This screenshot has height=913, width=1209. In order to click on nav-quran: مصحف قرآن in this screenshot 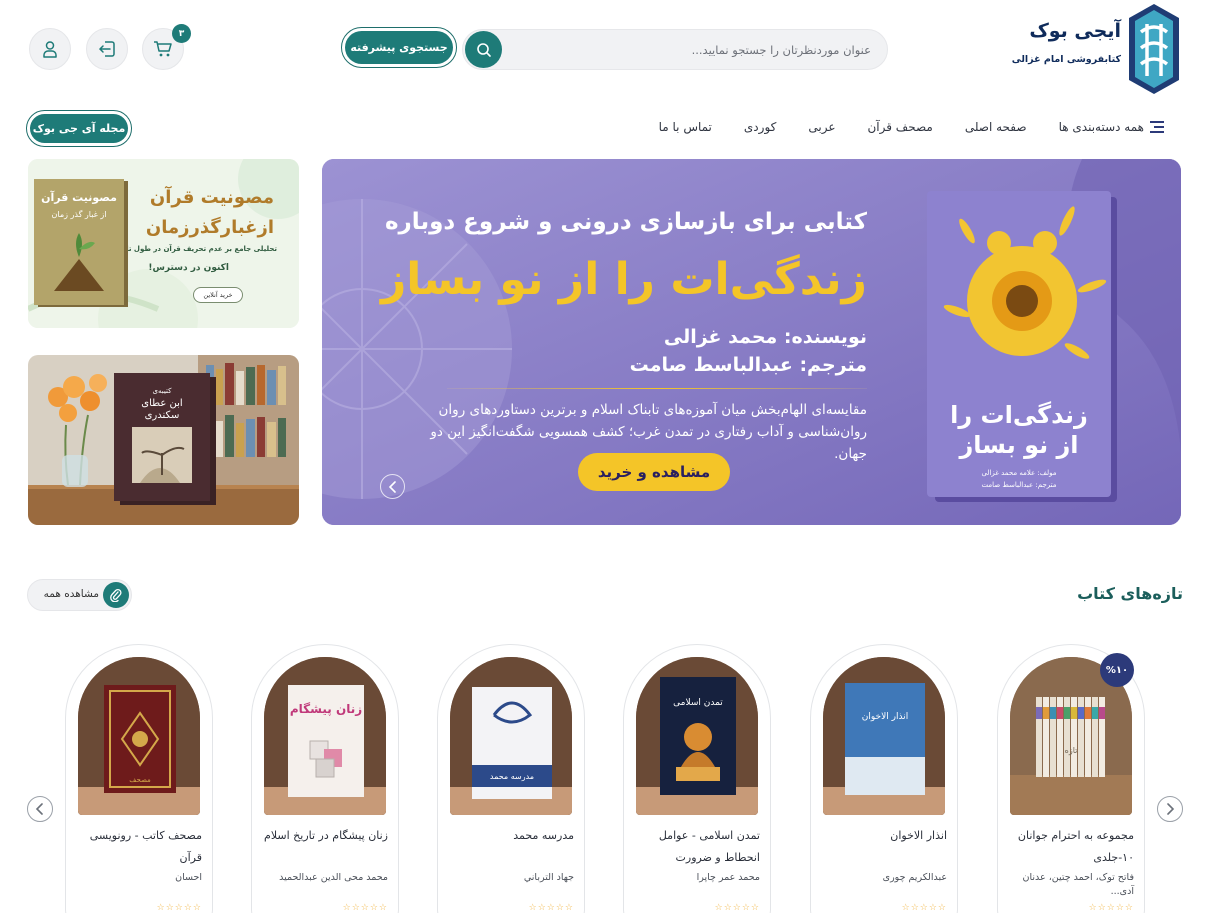, I will do `click(899, 127)`.